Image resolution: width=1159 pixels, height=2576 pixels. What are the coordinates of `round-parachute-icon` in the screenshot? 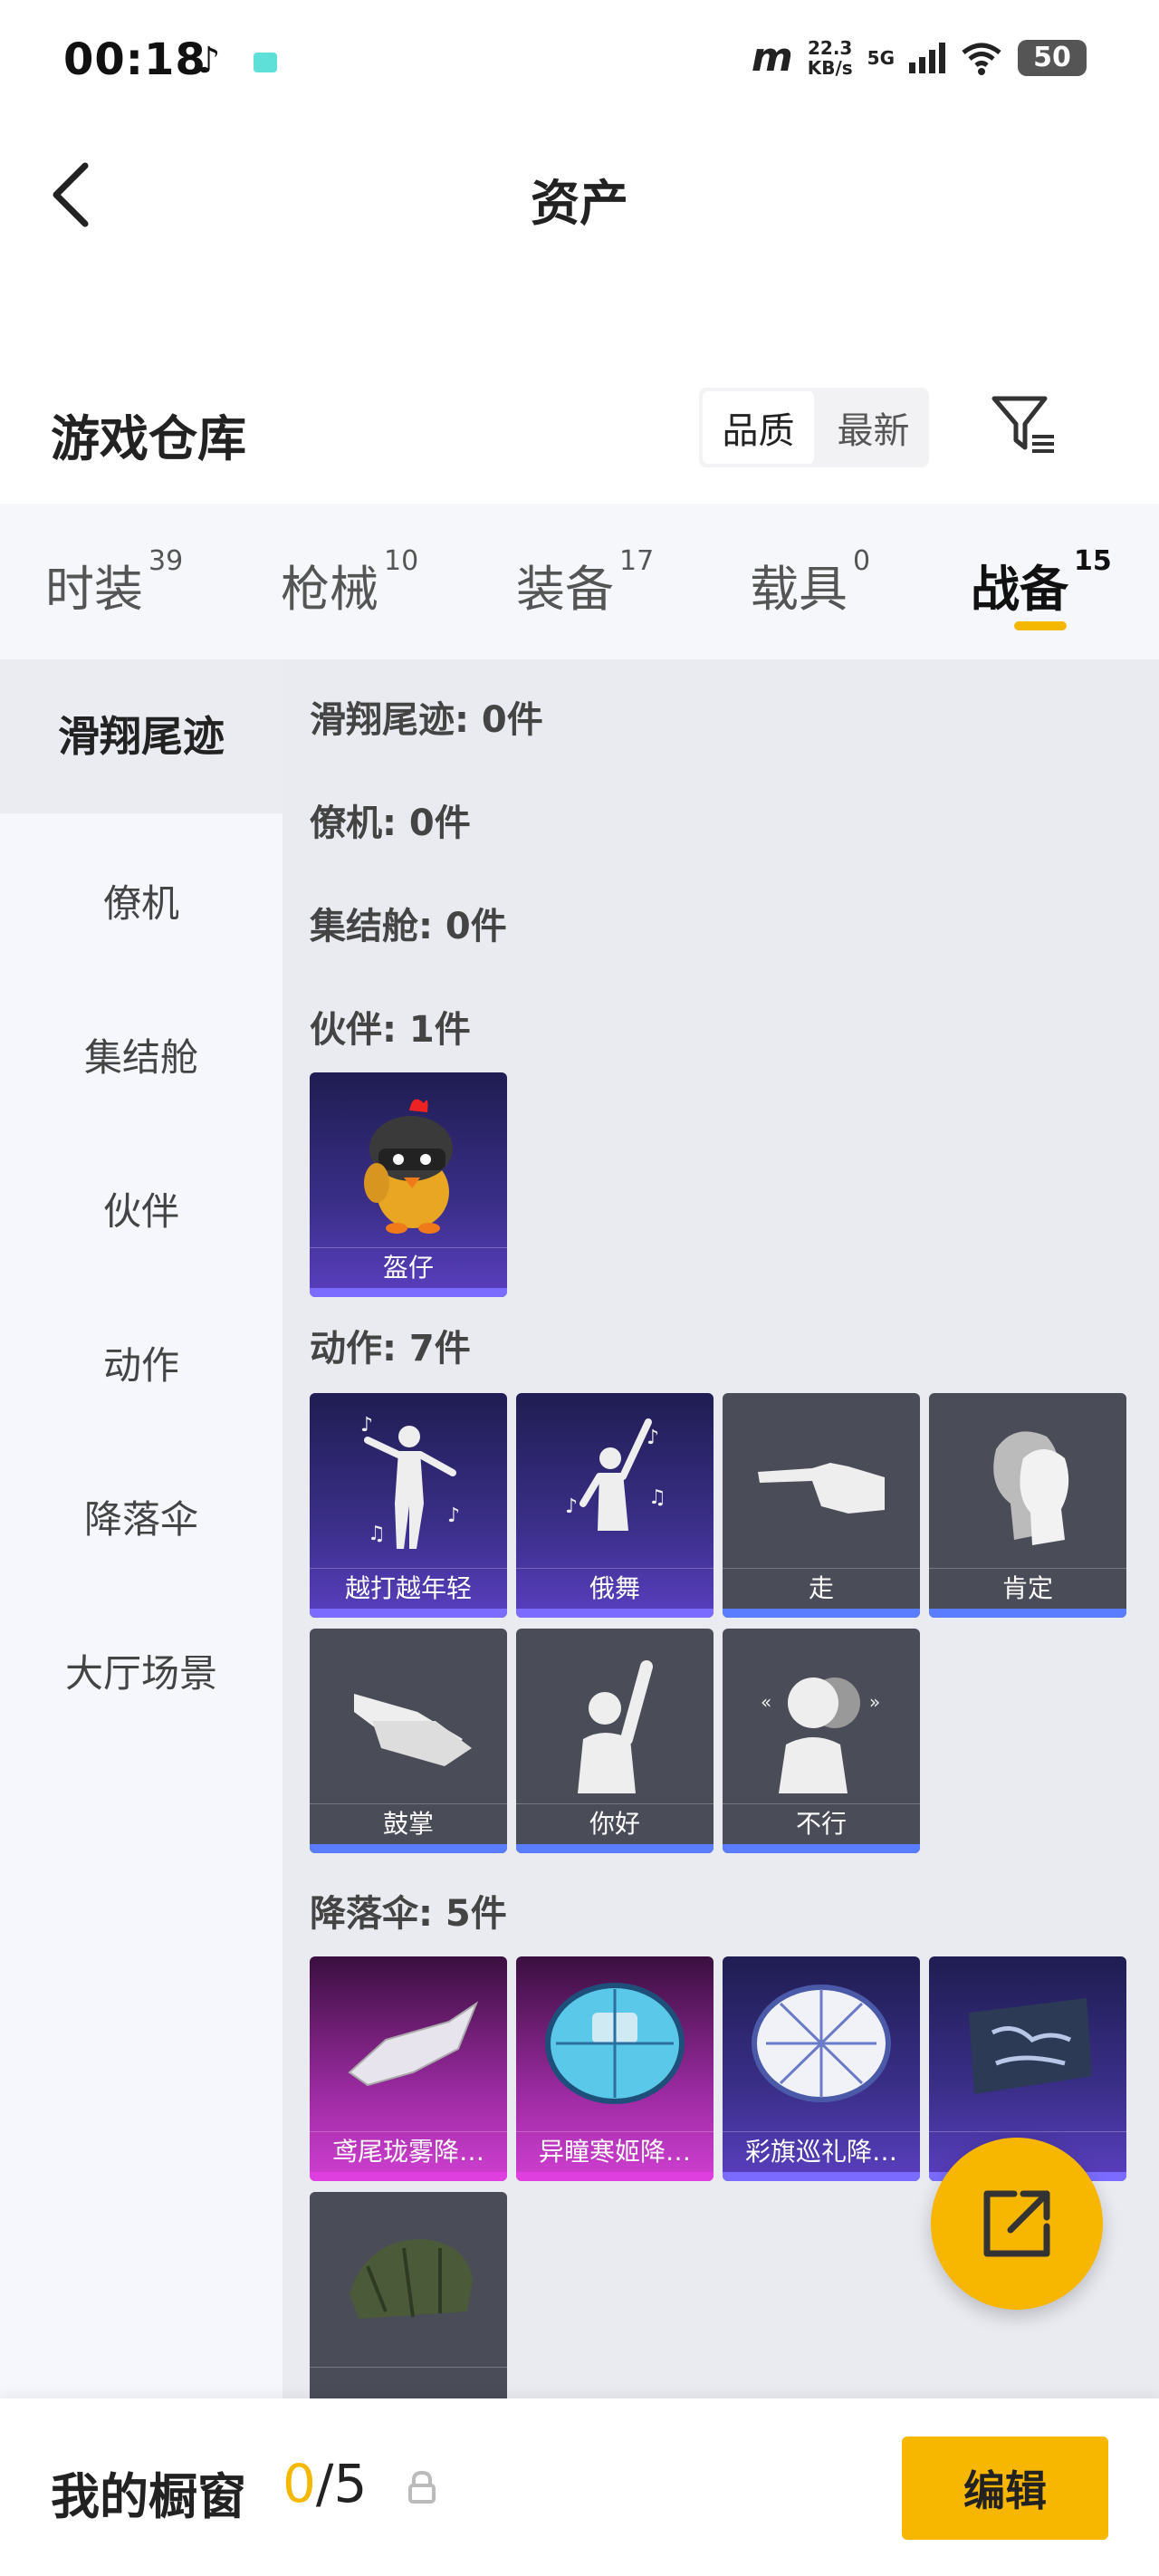 It's located at (822, 2043).